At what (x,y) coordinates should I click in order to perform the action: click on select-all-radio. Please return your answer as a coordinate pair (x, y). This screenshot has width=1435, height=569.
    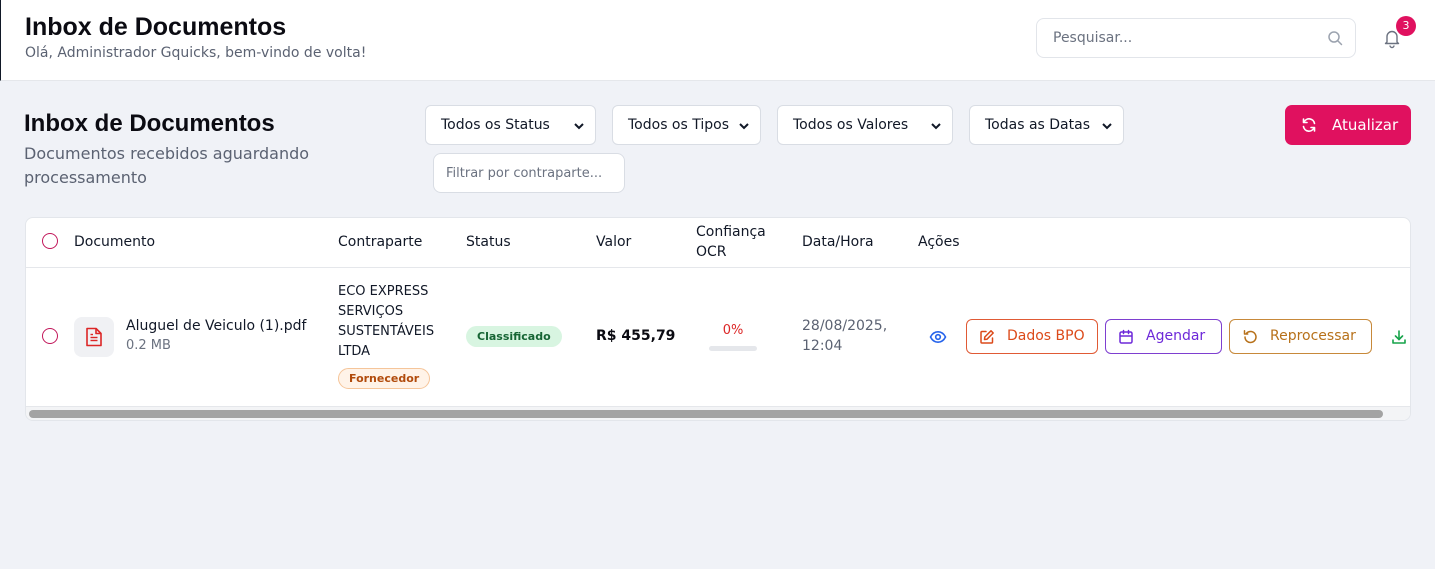
    Looking at the image, I should click on (50, 241).